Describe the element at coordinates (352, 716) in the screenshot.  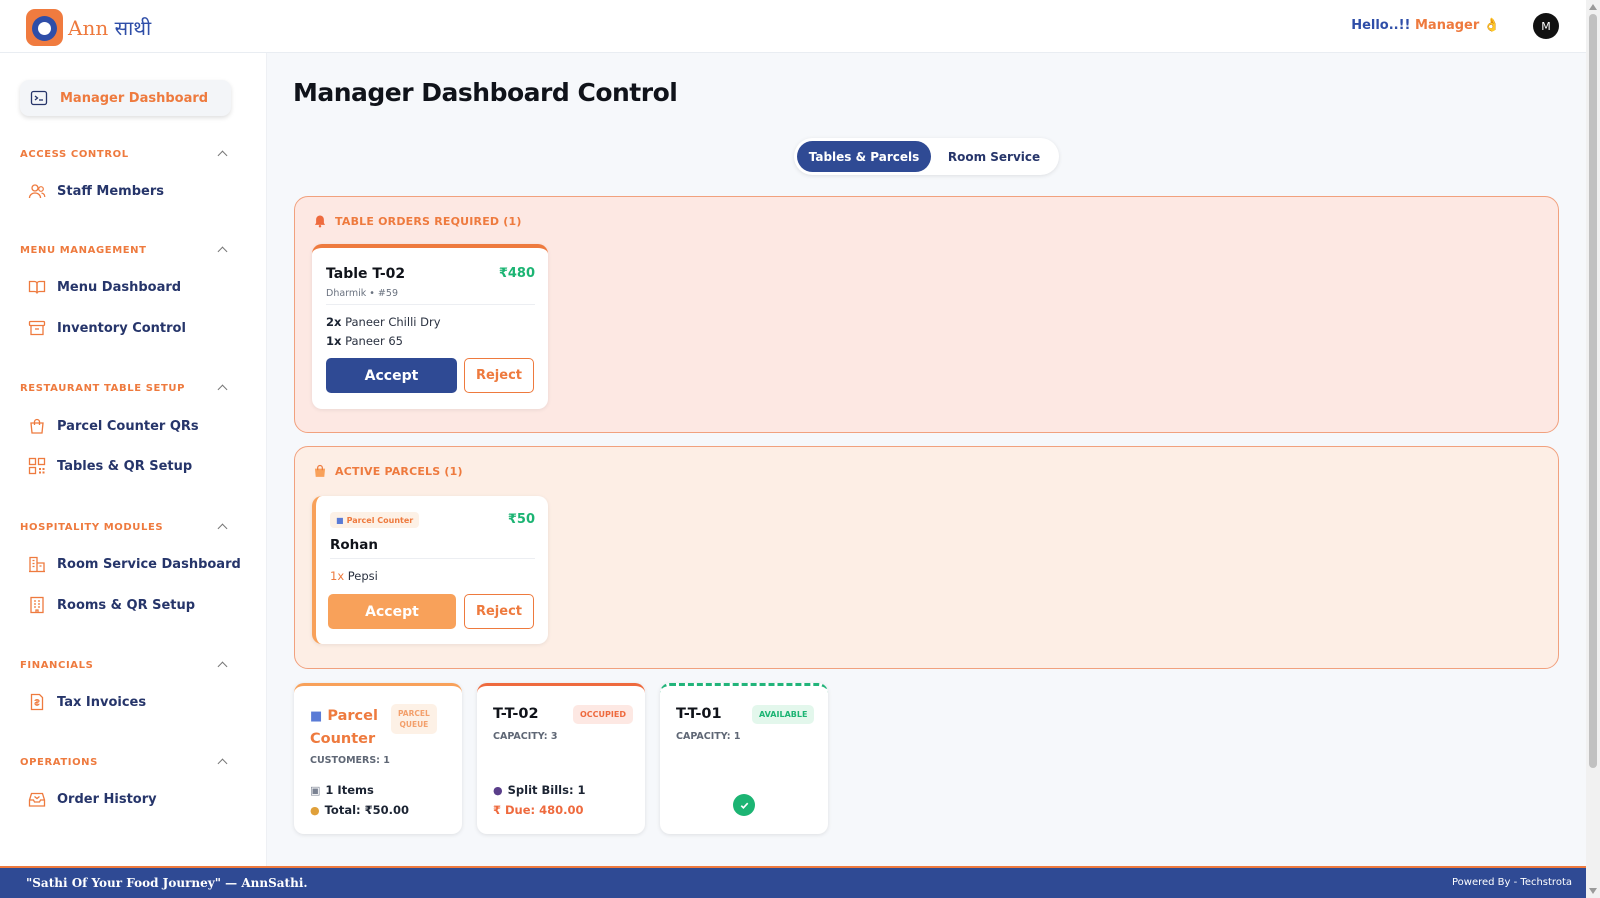
I see `title-line-1: Parcel` at that location.